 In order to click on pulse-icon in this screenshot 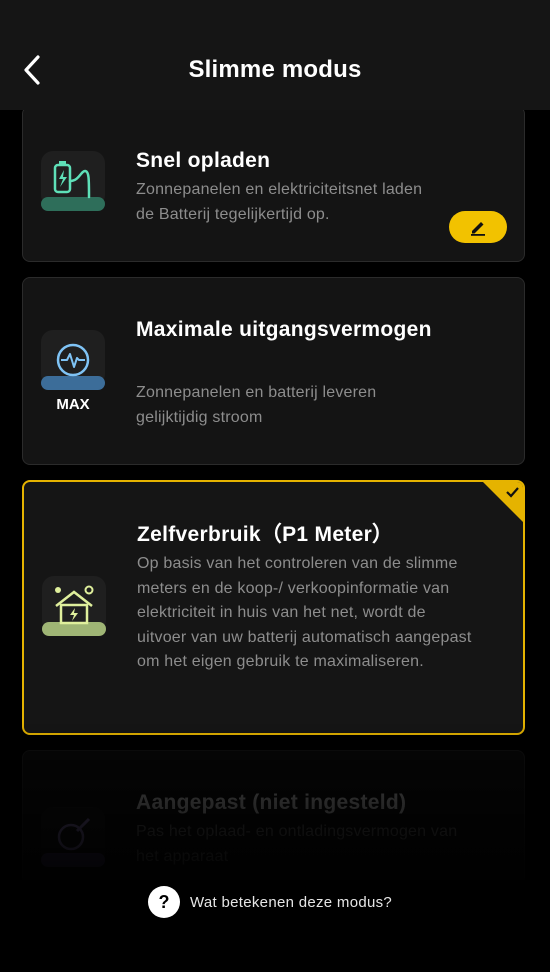, I will do `click(73, 362)`.